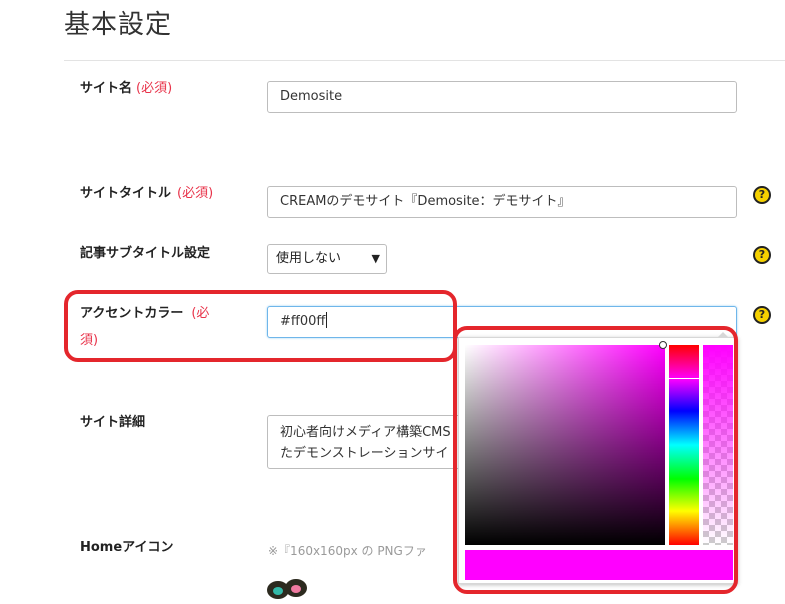 This screenshot has height=604, width=785. I want to click on site-title-label: サイトタイトル (必須), so click(146, 194).